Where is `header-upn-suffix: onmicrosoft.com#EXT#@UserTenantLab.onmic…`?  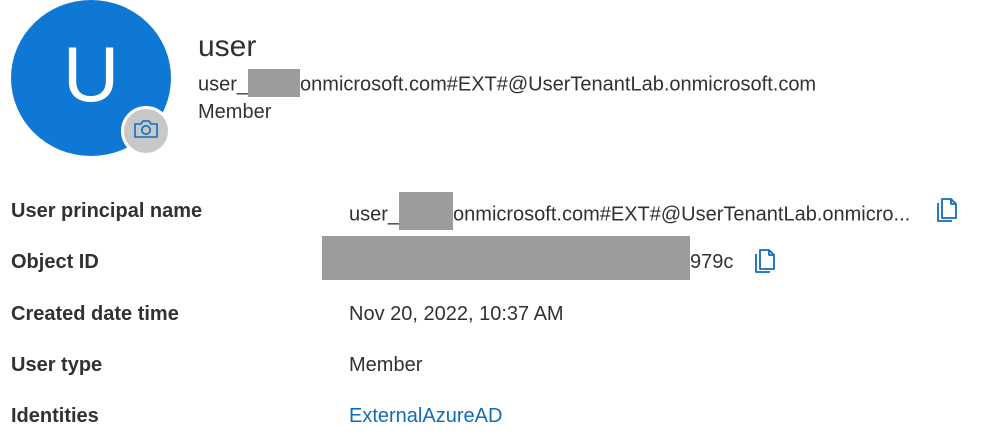 header-upn-suffix: onmicrosoft.com#EXT#@UserTenantLab.onmic… is located at coordinates (558, 84).